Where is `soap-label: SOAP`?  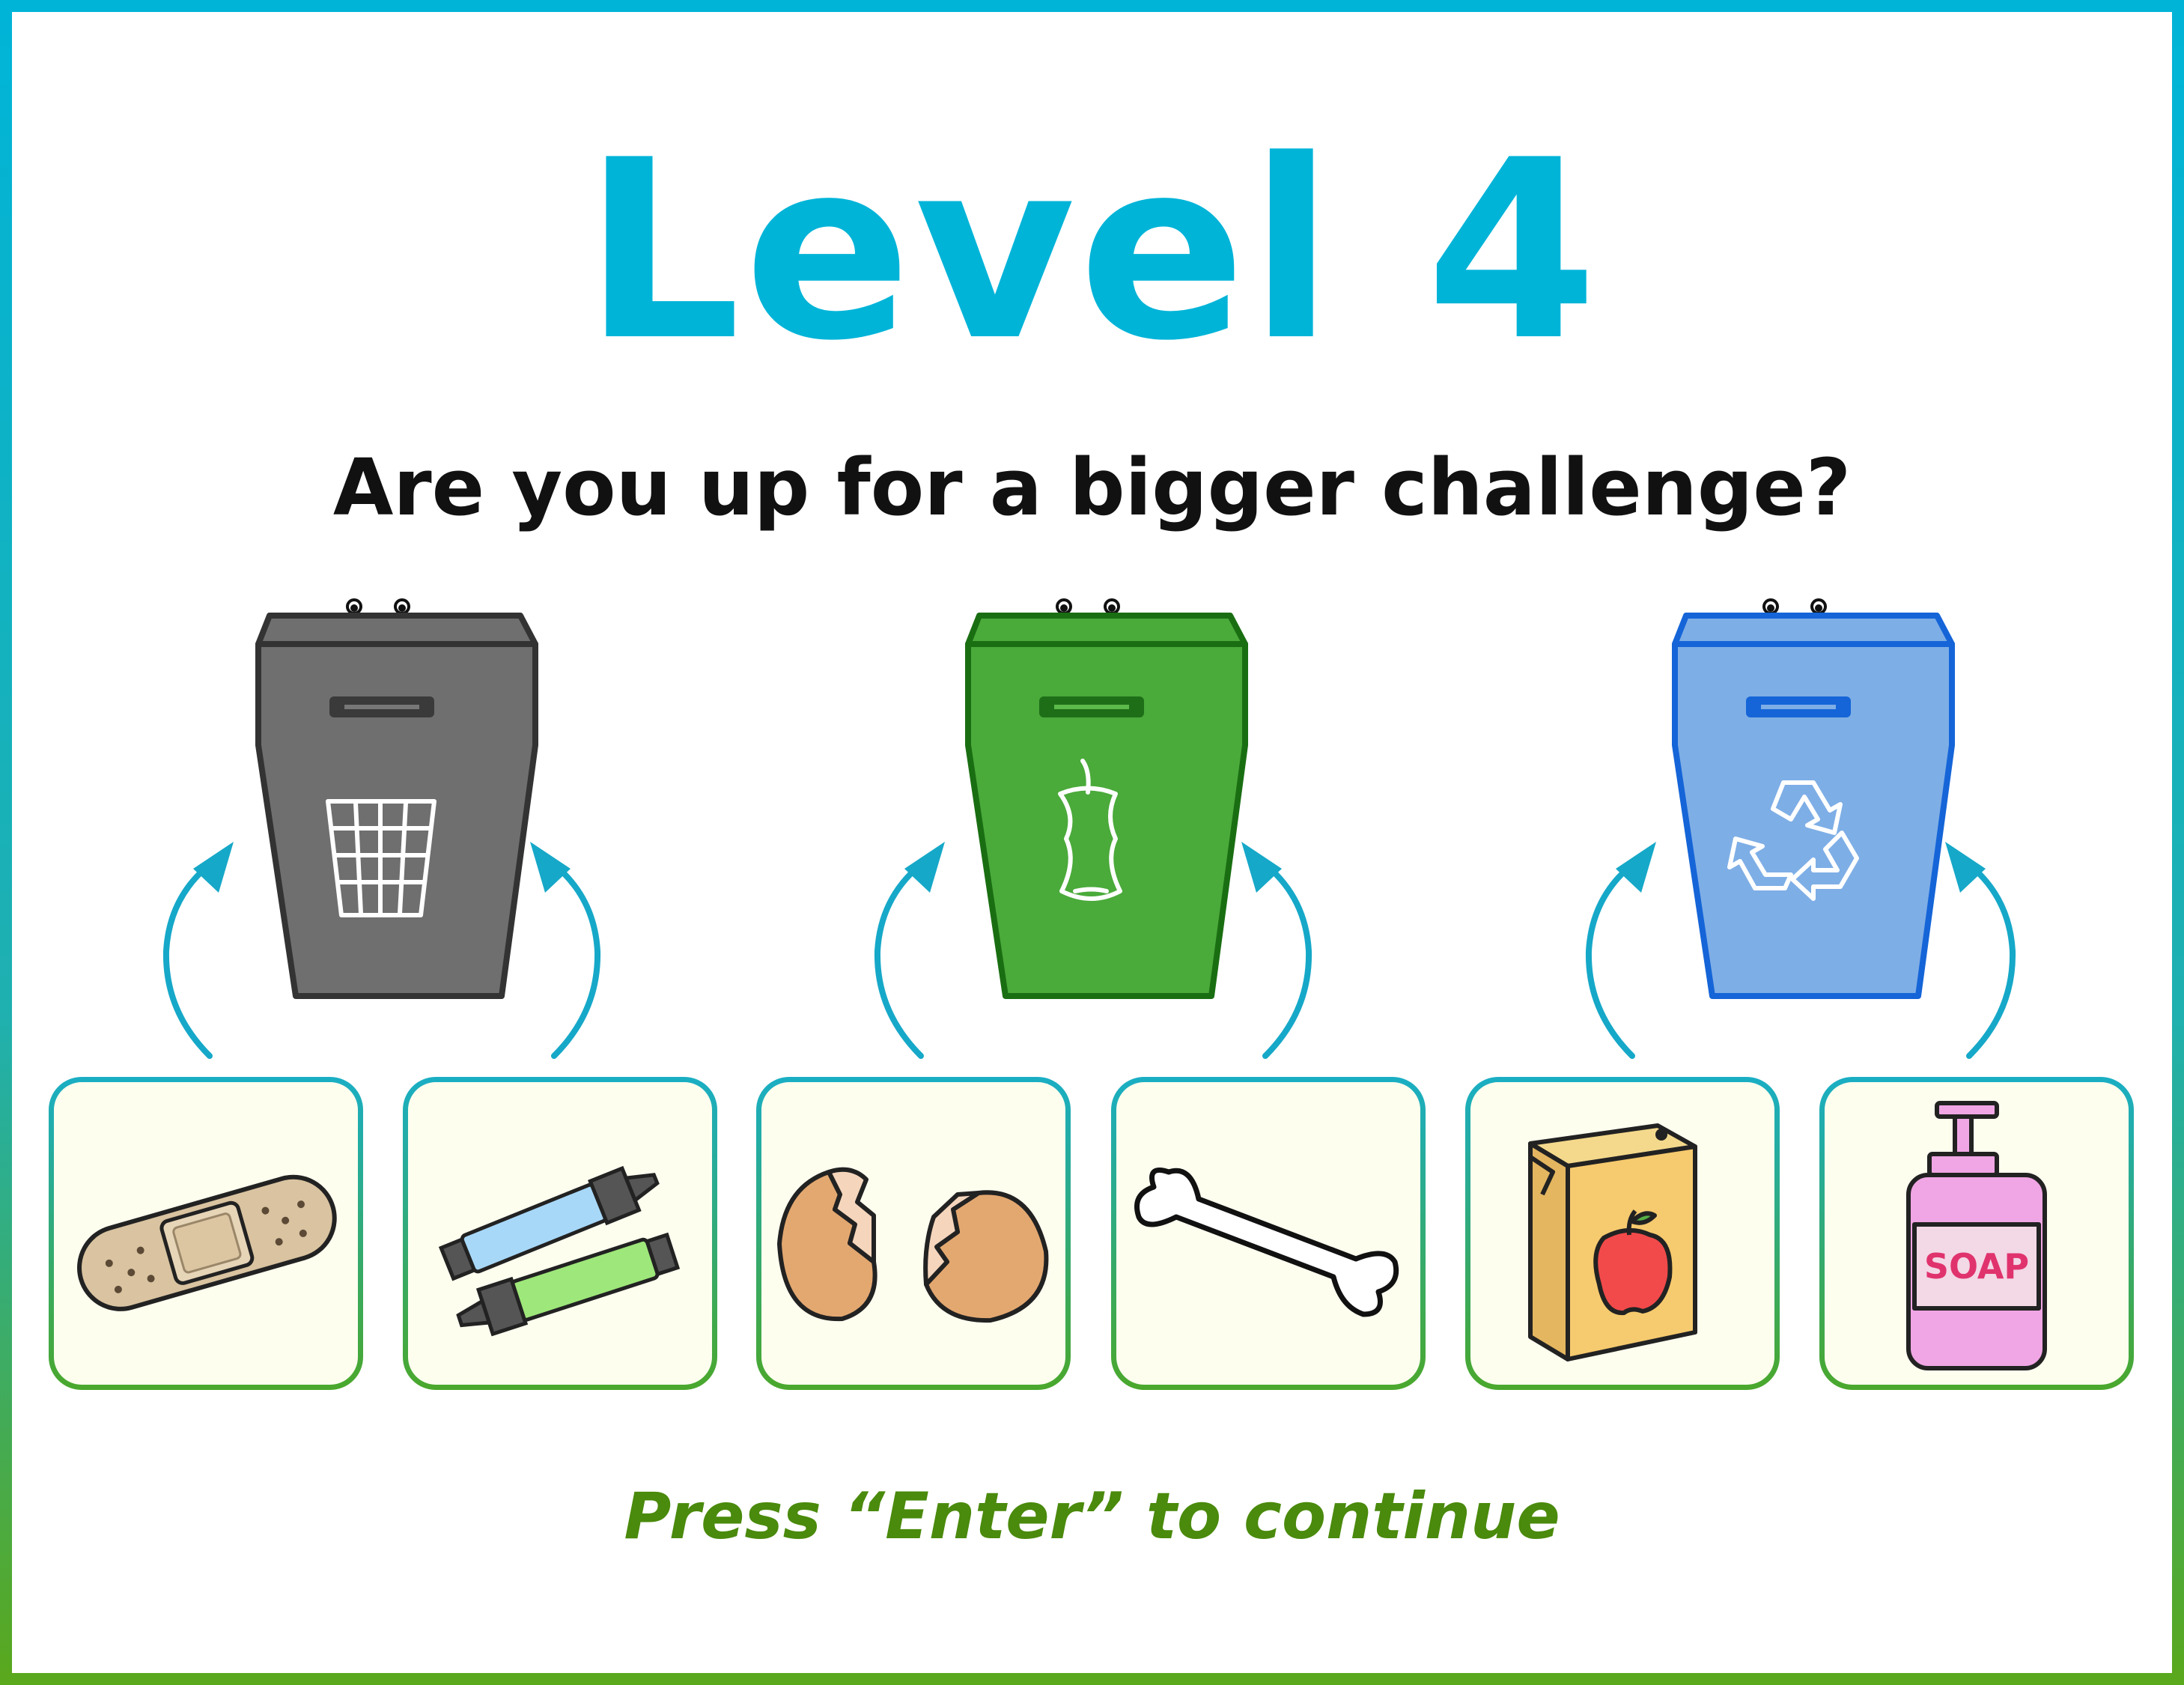 soap-label: SOAP is located at coordinates (1976, 1266).